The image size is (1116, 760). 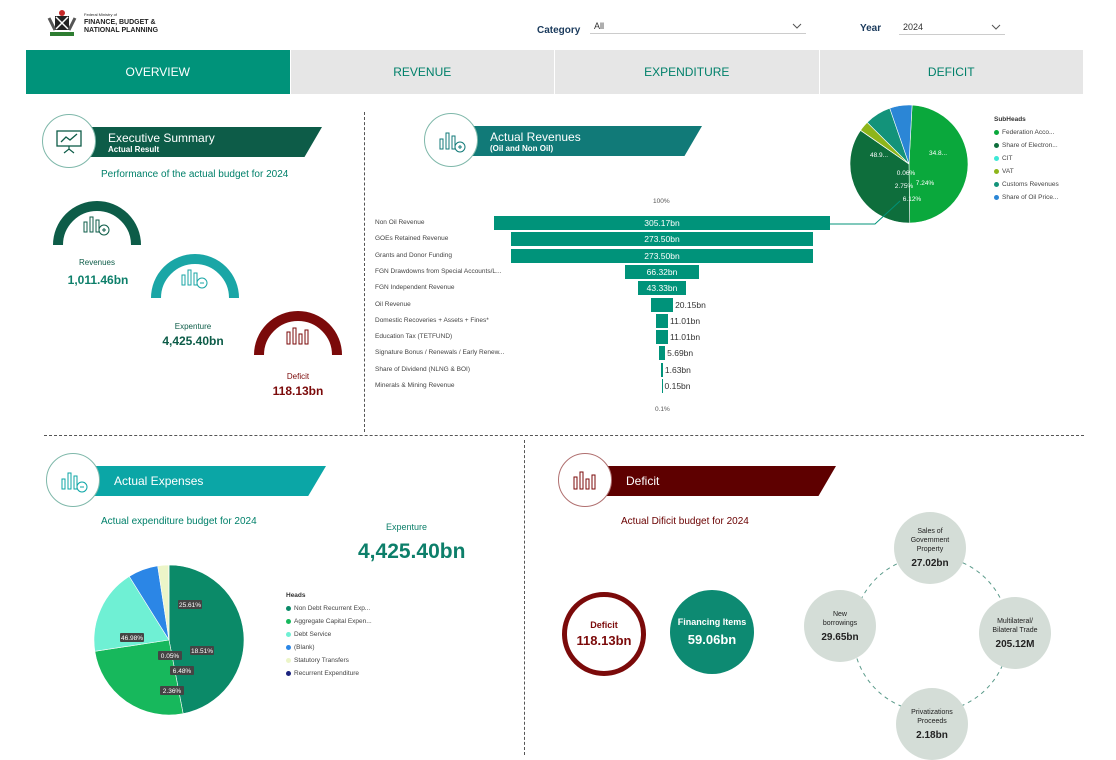 I want to click on legend-label: Customs Revenues, so click(x=1030, y=184).